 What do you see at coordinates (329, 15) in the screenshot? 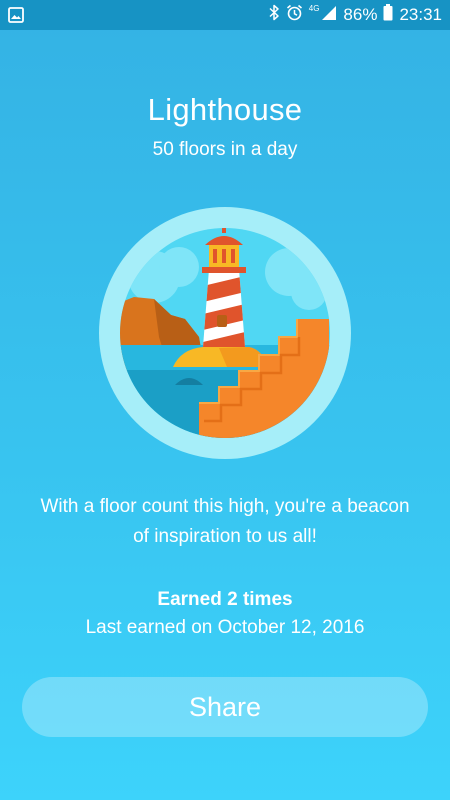
I see `signal-icon` at bounding box center [329, 15].